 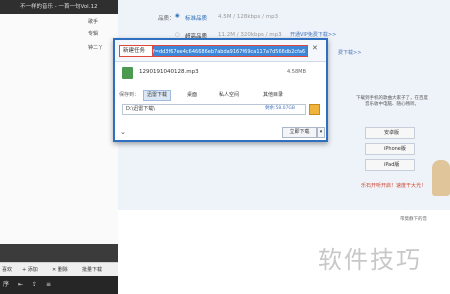 What do you see at coordinates (192, 95) in the screenshot?
I see `save-option-desktop: 桌面` at bounding box center [192, 95].